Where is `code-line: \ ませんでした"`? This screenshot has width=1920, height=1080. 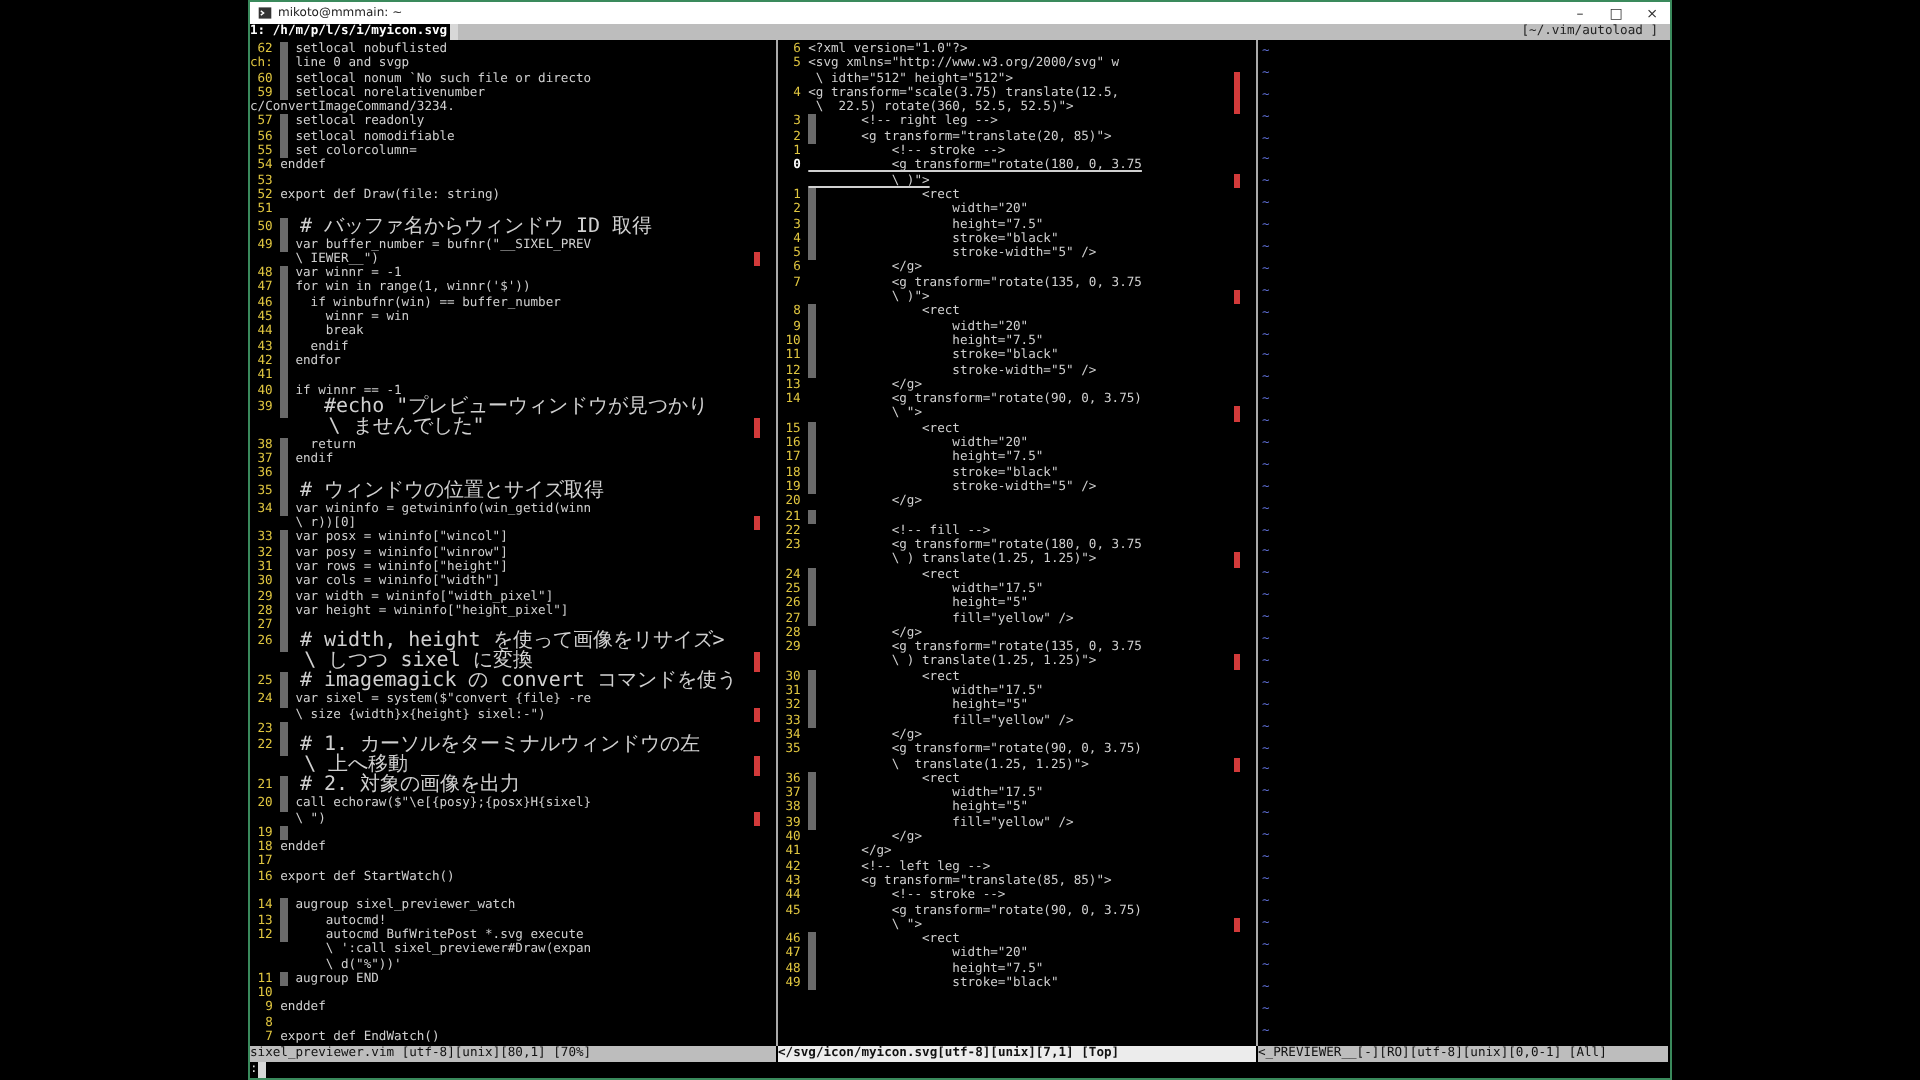 code-line: \ ませんでした" is located at coordinates (406, 427).